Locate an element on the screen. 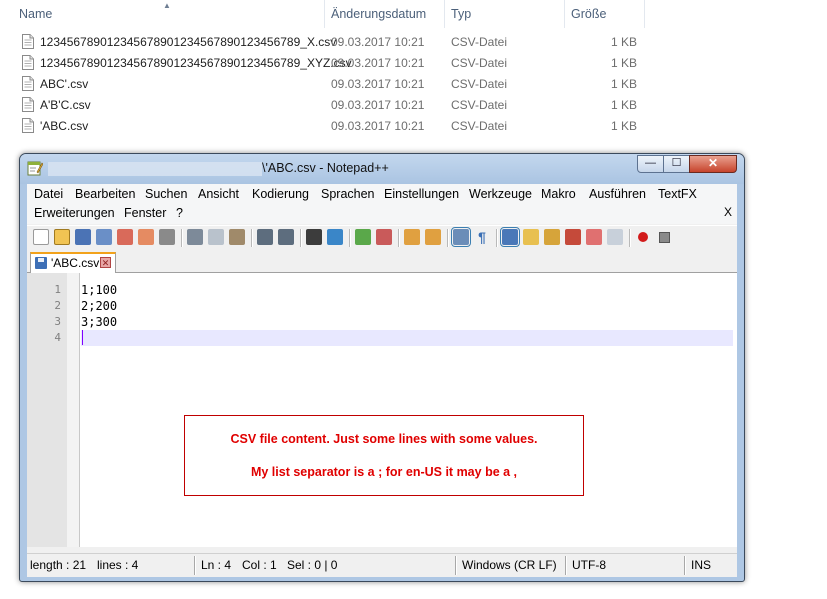 This screenshot has height=599, width=827. menu-makro: Makro is located at coordinates (558, 194).